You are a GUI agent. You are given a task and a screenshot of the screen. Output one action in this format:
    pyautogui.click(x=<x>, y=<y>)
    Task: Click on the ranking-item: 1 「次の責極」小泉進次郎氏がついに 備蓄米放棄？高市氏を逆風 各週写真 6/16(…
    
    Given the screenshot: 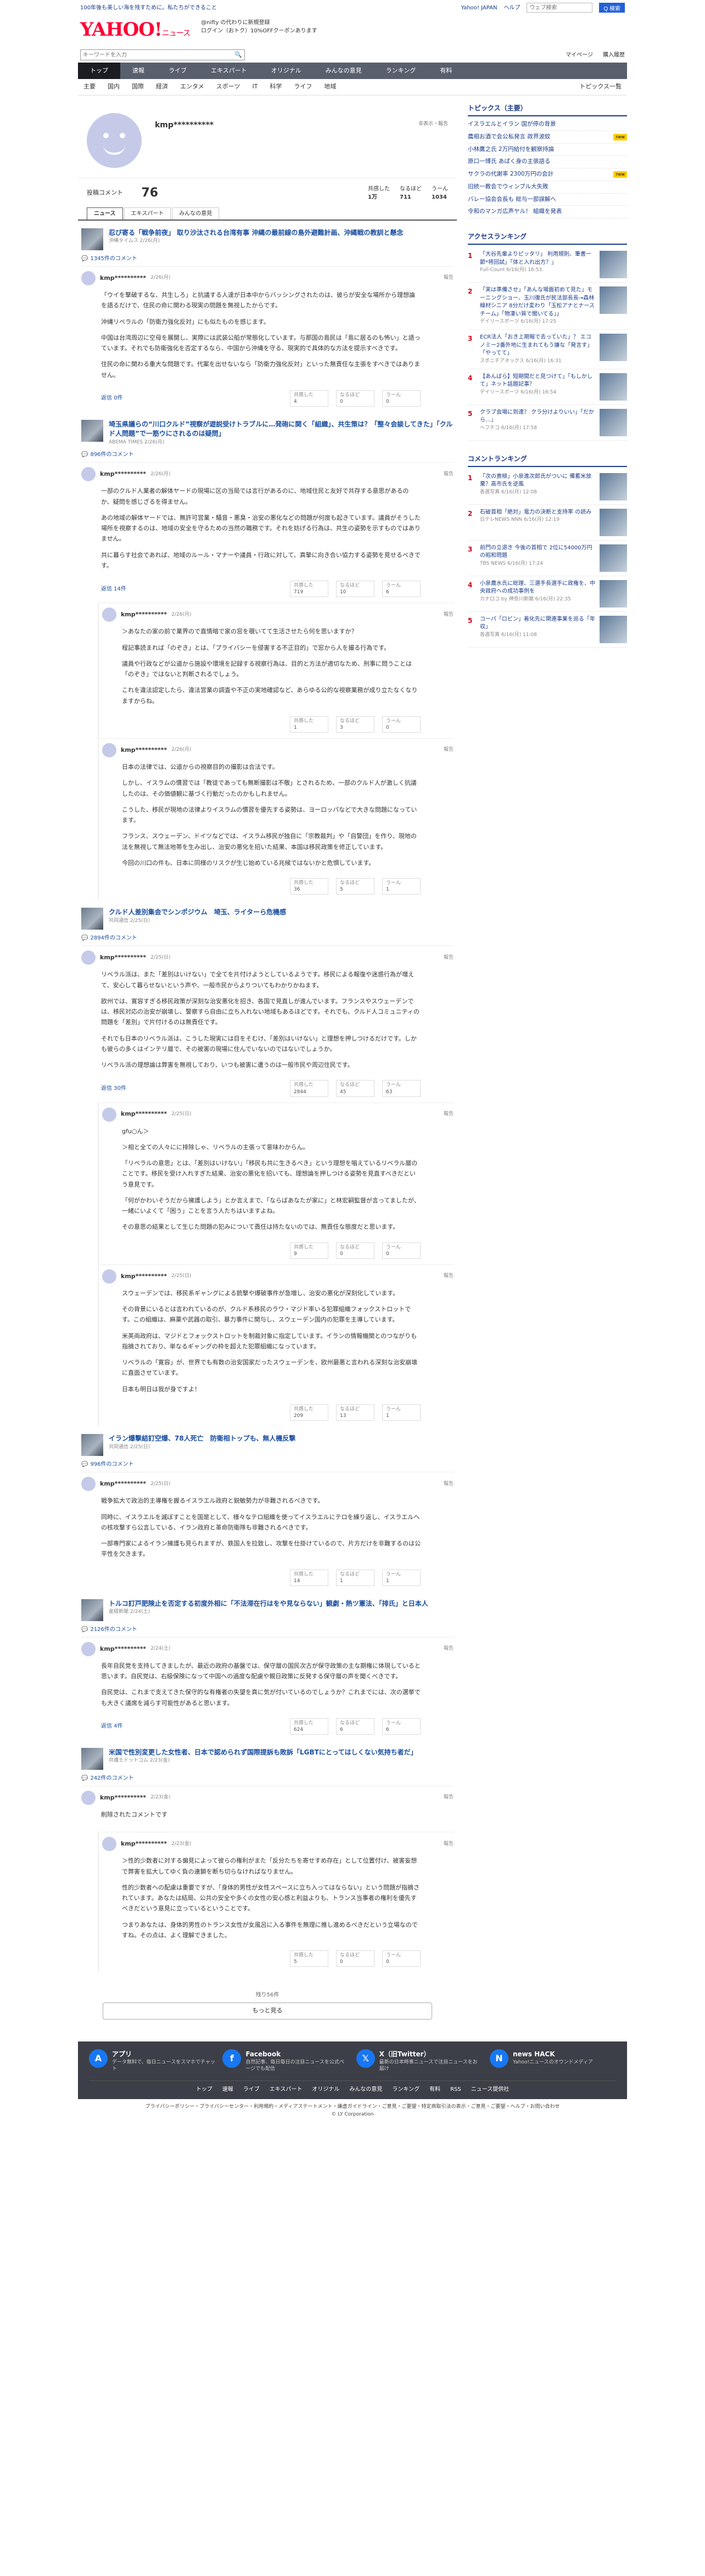 What is the action you would take?
    pyautogui.click(x=547, y=487)
    